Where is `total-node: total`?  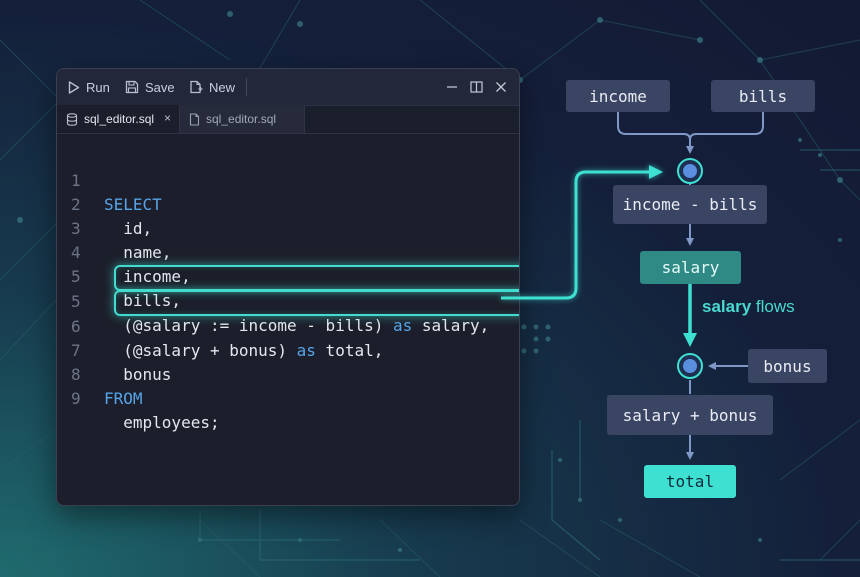
total-node: total is located at coordinates (690, 481).